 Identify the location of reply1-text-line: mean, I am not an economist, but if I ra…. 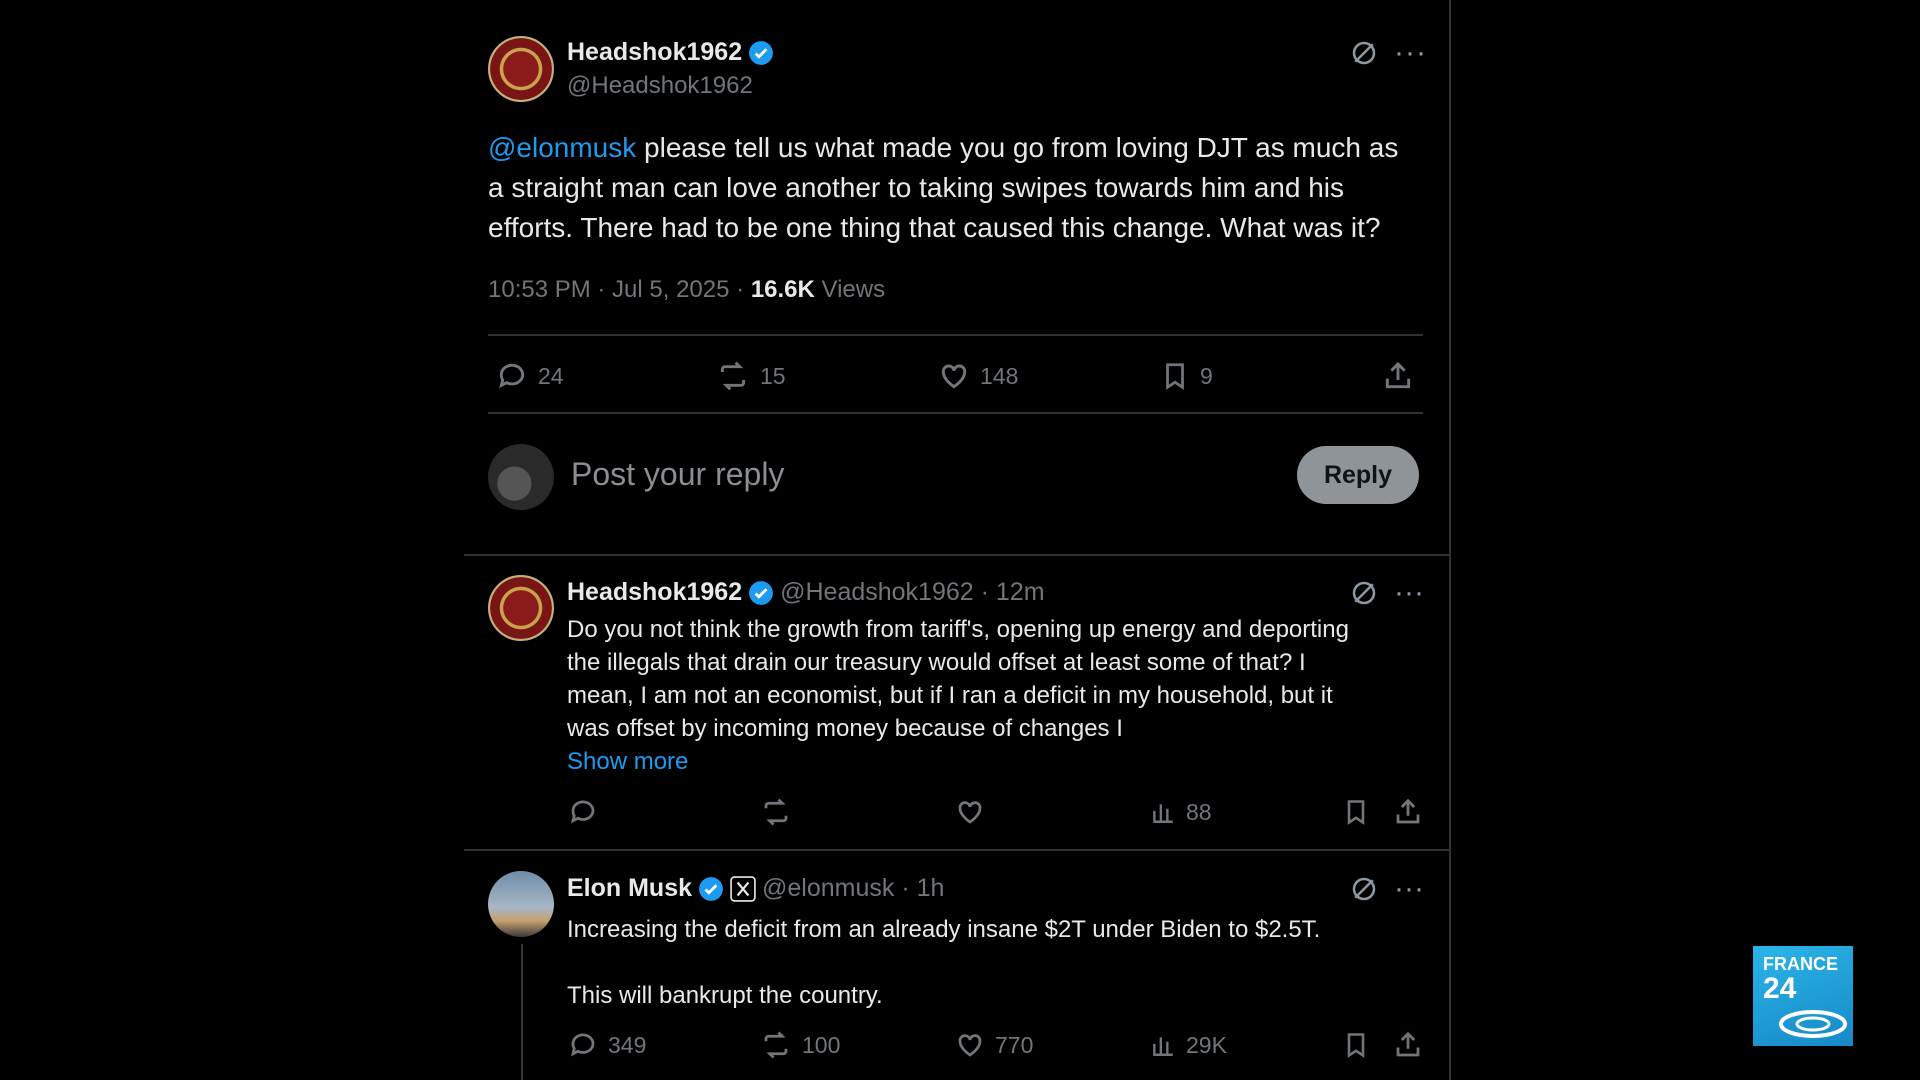
(950, 695).